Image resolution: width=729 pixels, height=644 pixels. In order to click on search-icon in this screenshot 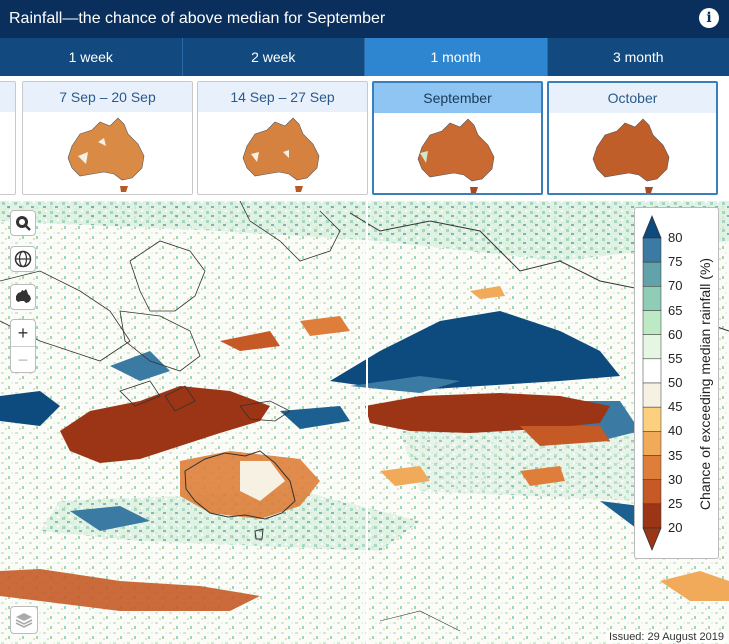, I will do `click(23, 223)`.